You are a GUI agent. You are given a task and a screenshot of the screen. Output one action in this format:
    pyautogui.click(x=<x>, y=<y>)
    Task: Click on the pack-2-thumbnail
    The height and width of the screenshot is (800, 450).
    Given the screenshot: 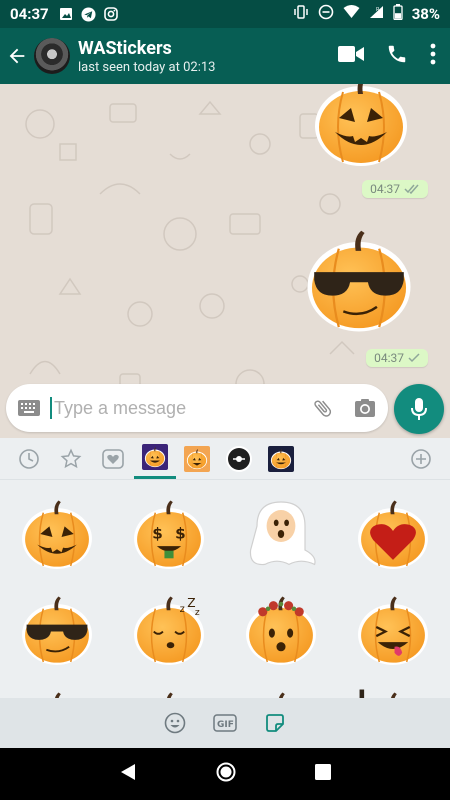 What is the action you would take?
    pyautogui.click(x=197, y=458)
    